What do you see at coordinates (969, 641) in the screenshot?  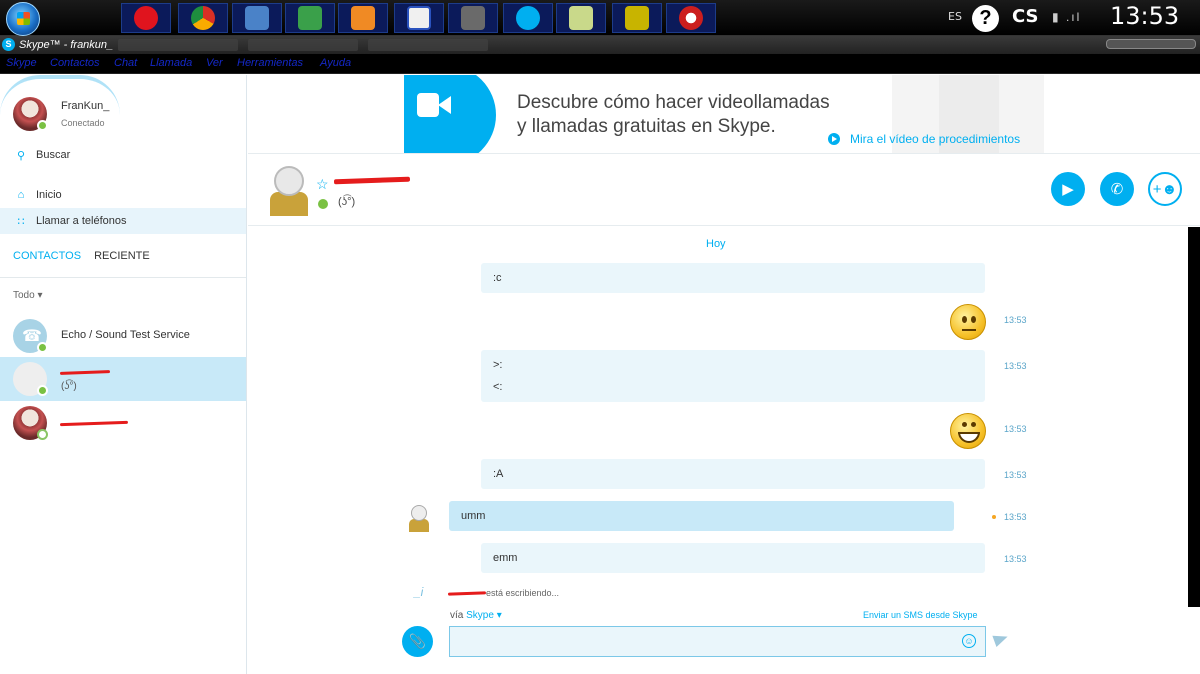 I see `emoticon-icon: ☺` at bounding box center [969, 641].